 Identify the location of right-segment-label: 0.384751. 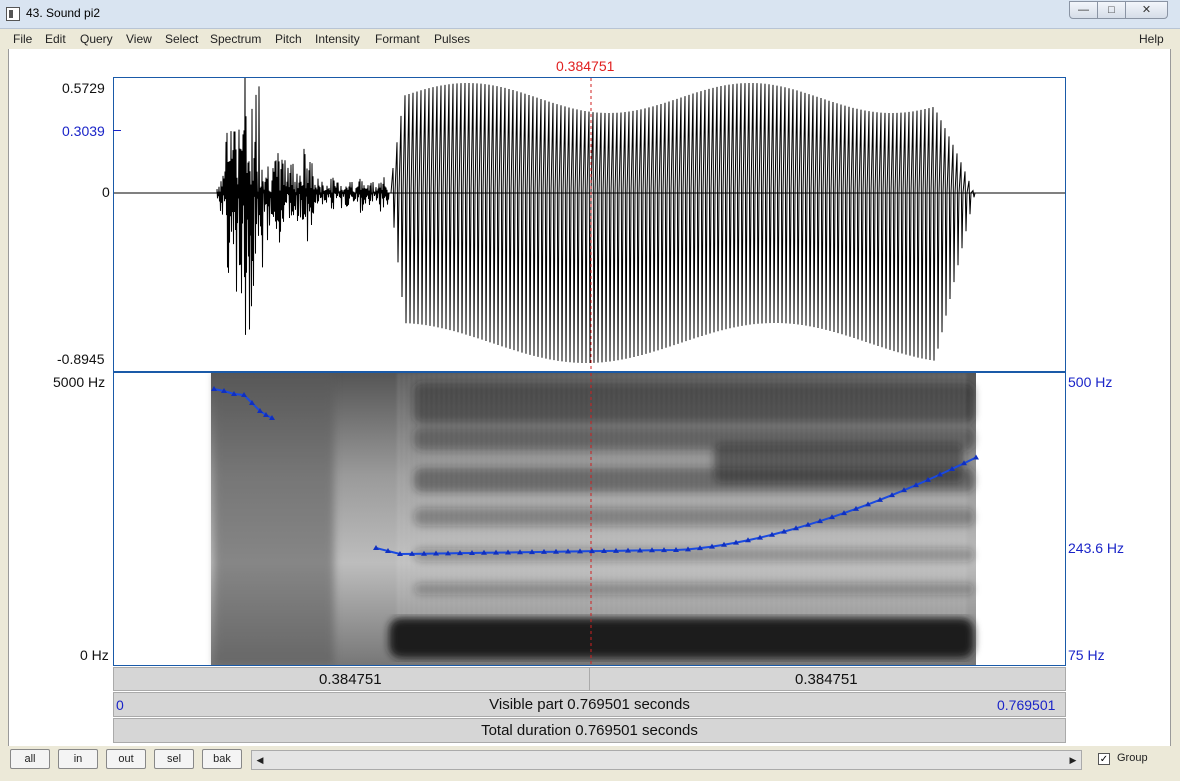
(826, 679).